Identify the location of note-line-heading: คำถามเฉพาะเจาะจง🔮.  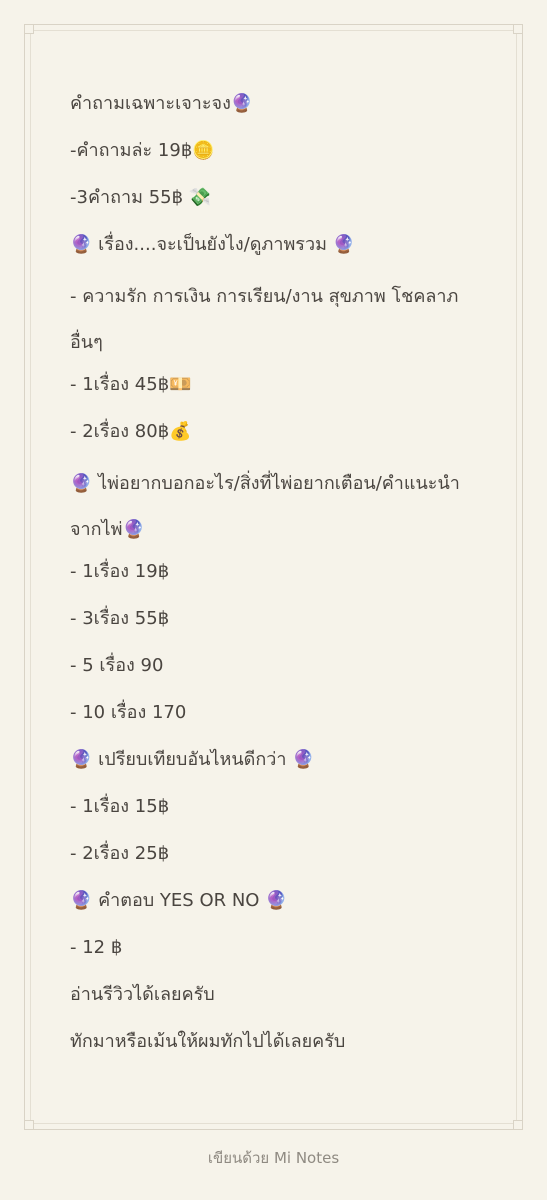
(162, 103).